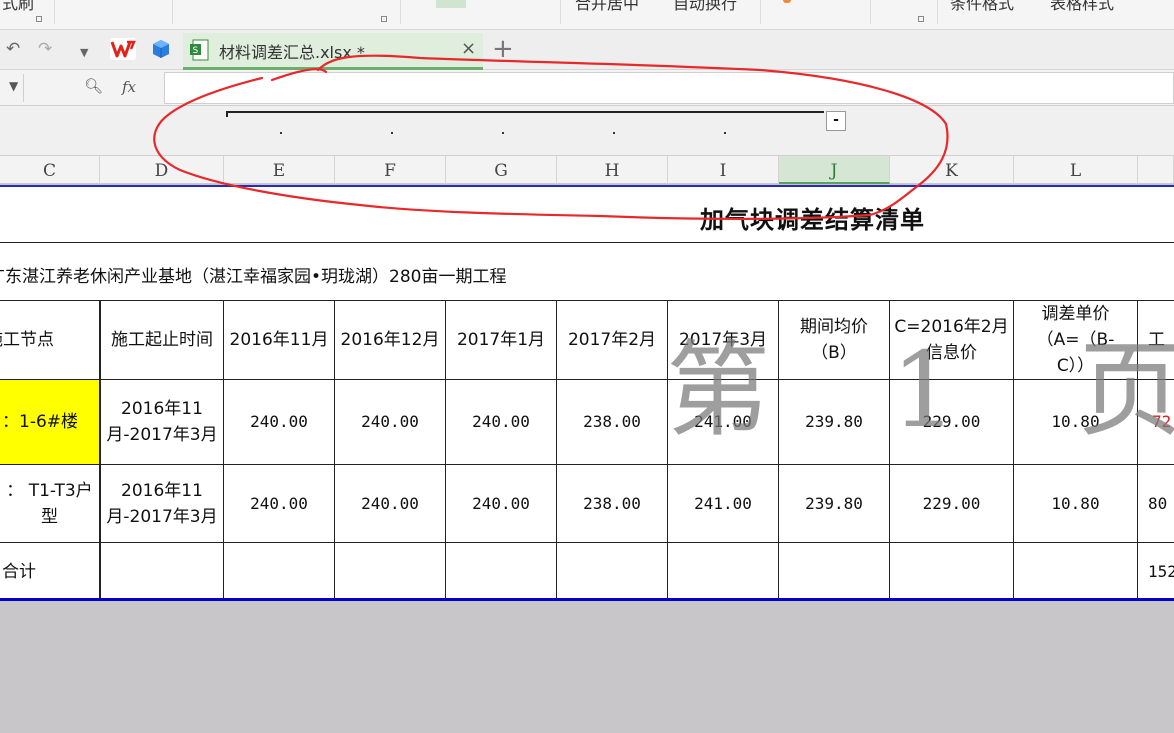  Describe the element at coordinates (952, 504) in the screenshot. I see `row2-info-price: 229.00` at that location.